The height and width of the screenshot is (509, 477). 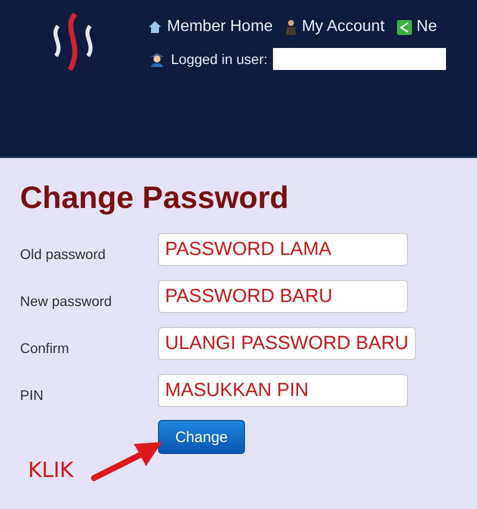 What do you see at coordinates (51, 470) in the screenshot?
I see `annotation-text: KLIK` at bounding box center [51, 470].